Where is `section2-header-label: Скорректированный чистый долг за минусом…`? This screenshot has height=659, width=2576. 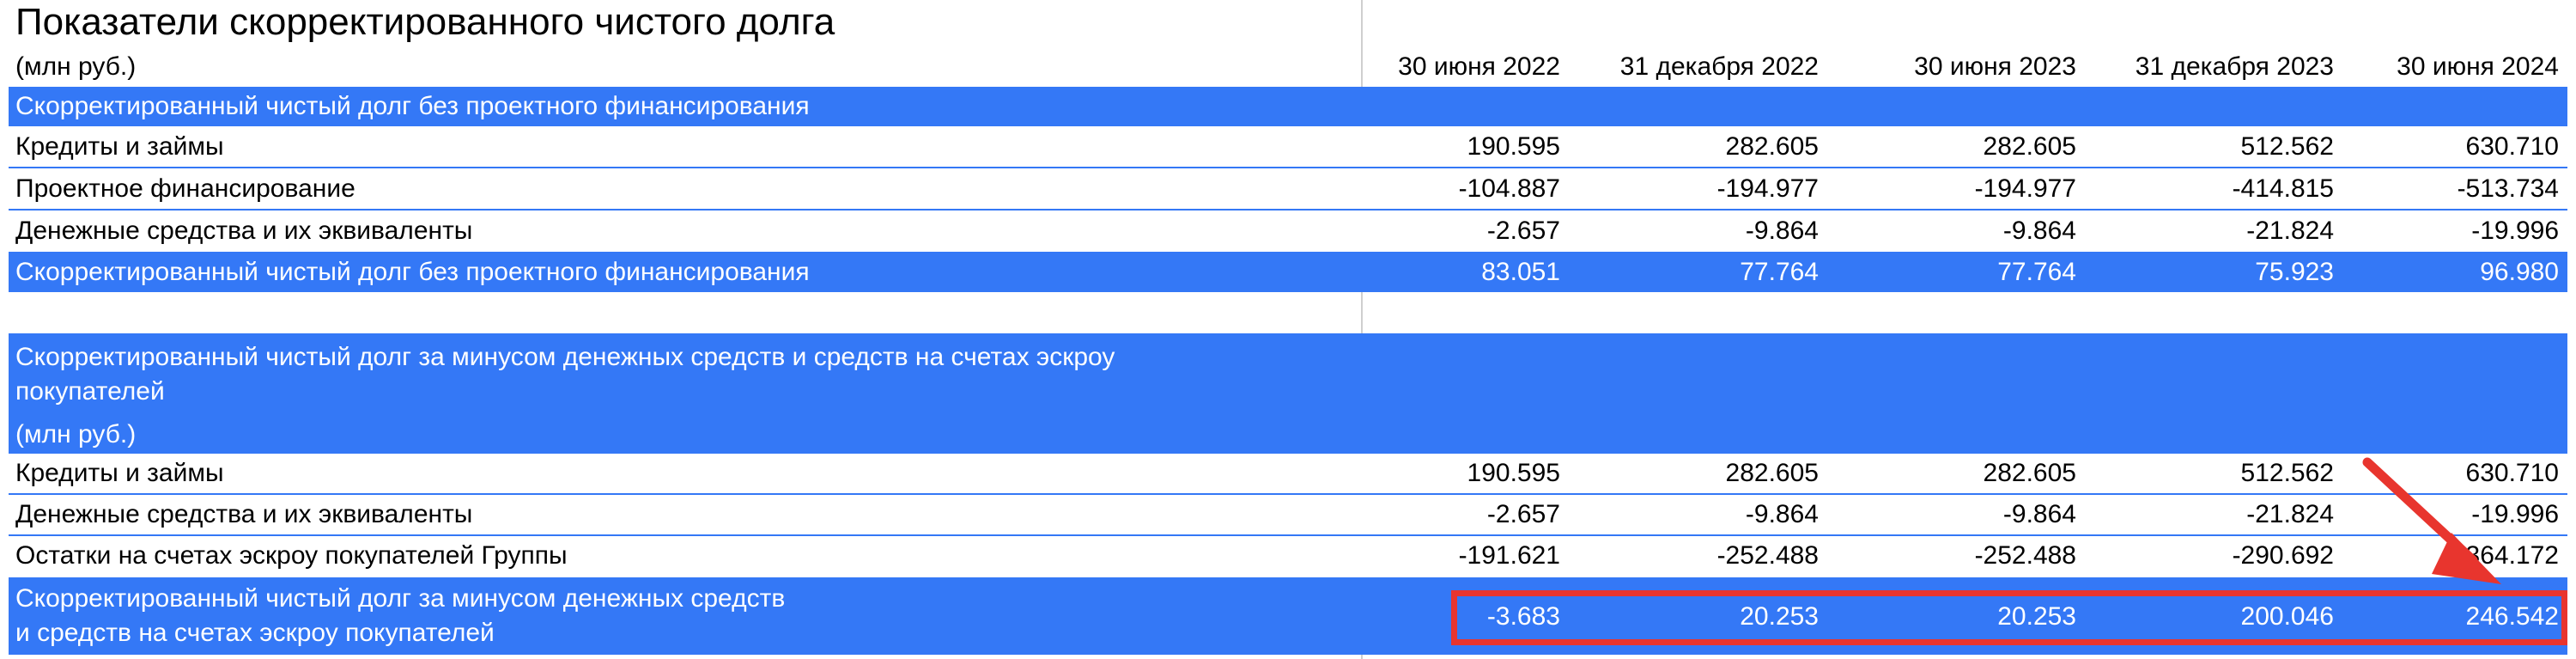 section2-header-label: Скорректированный чистый долг за минусом… is located at coordinates (565, 396).